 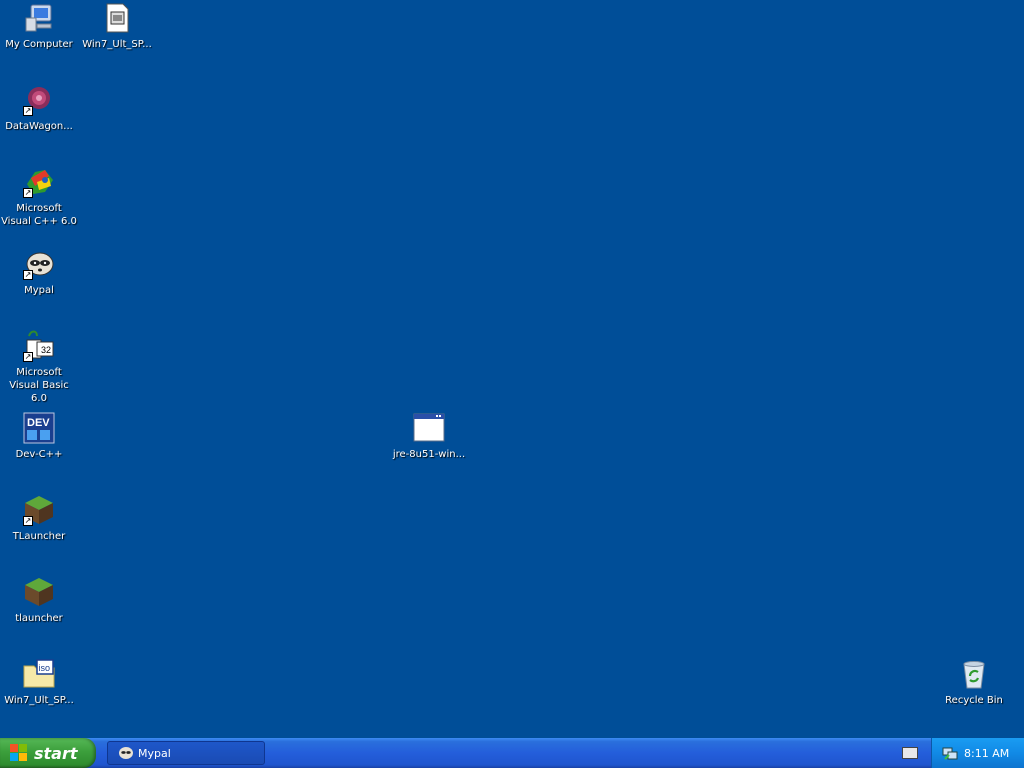 I want to click on start-button: start, so click(x=48, y=753).